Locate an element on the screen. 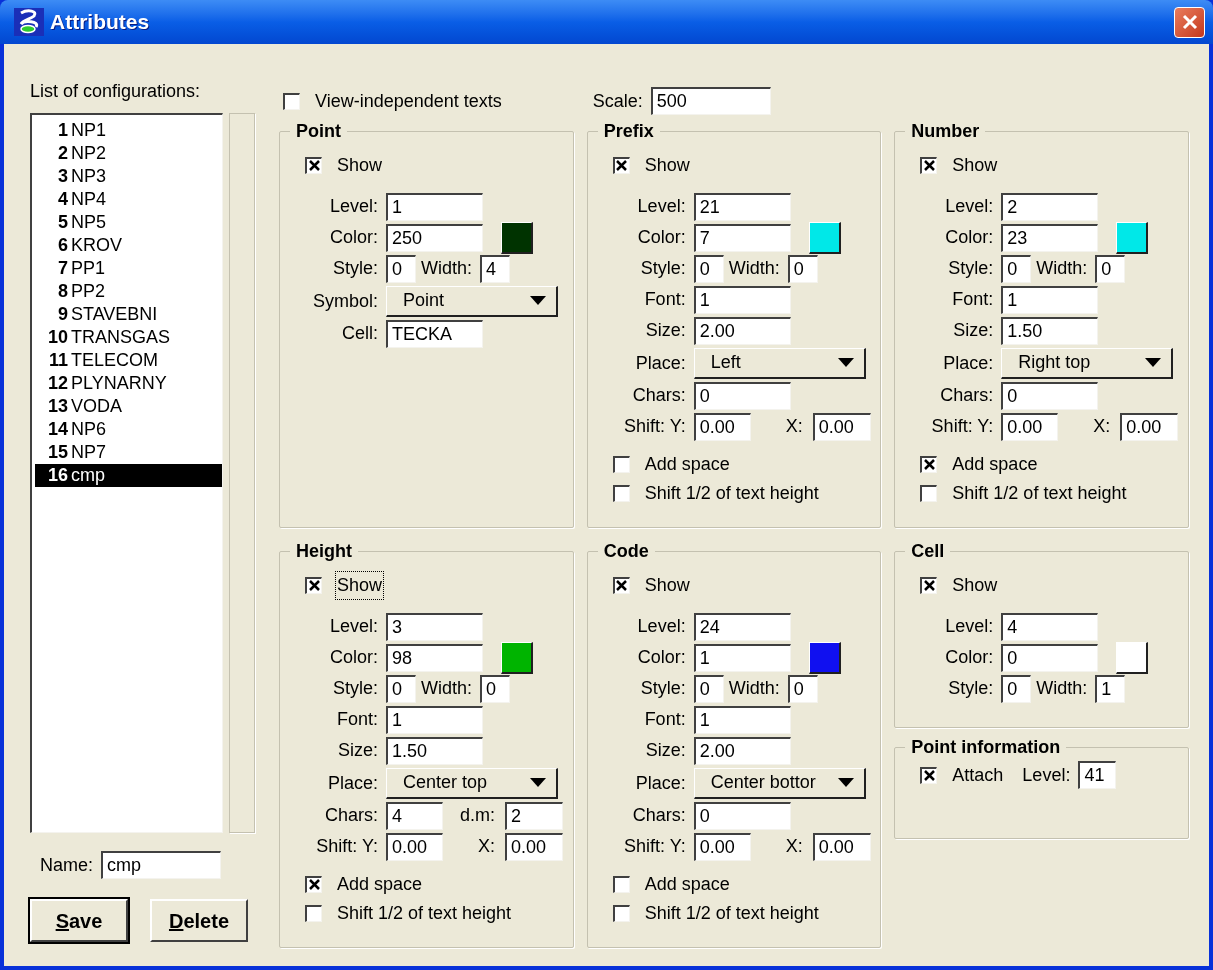  list-item: 1 NP1 is located at coordinates (128, 130).